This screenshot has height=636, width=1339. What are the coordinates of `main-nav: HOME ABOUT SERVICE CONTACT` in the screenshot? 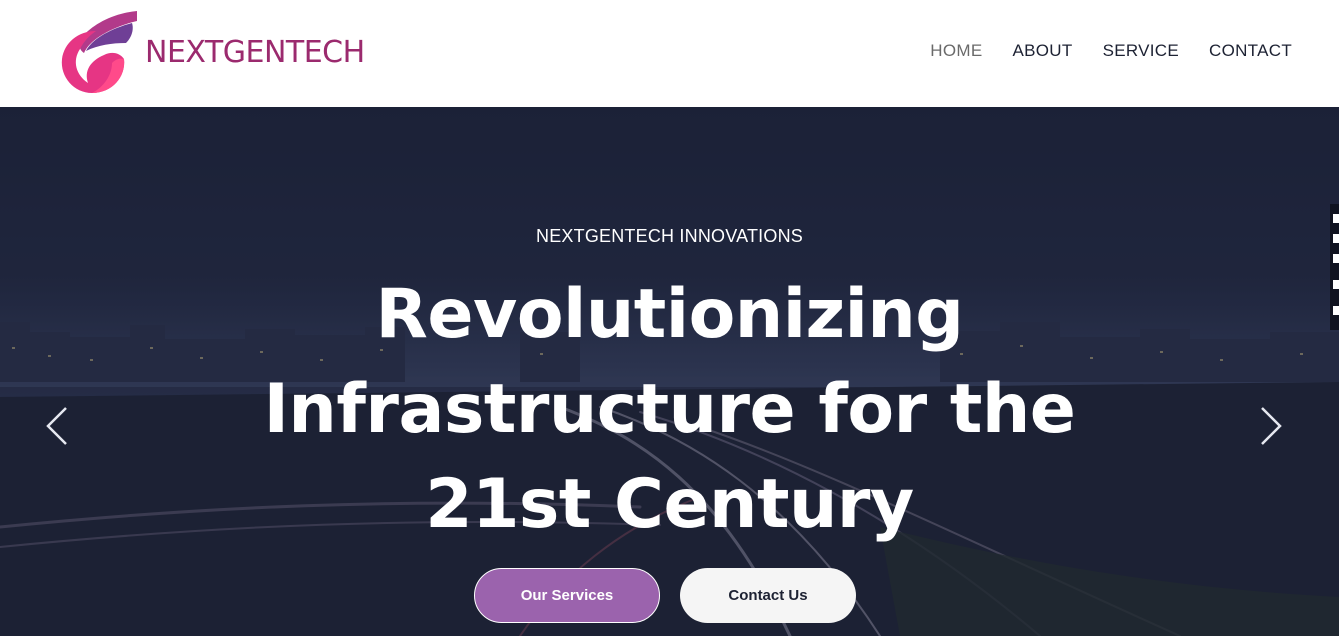 It's located at (1111, 51).